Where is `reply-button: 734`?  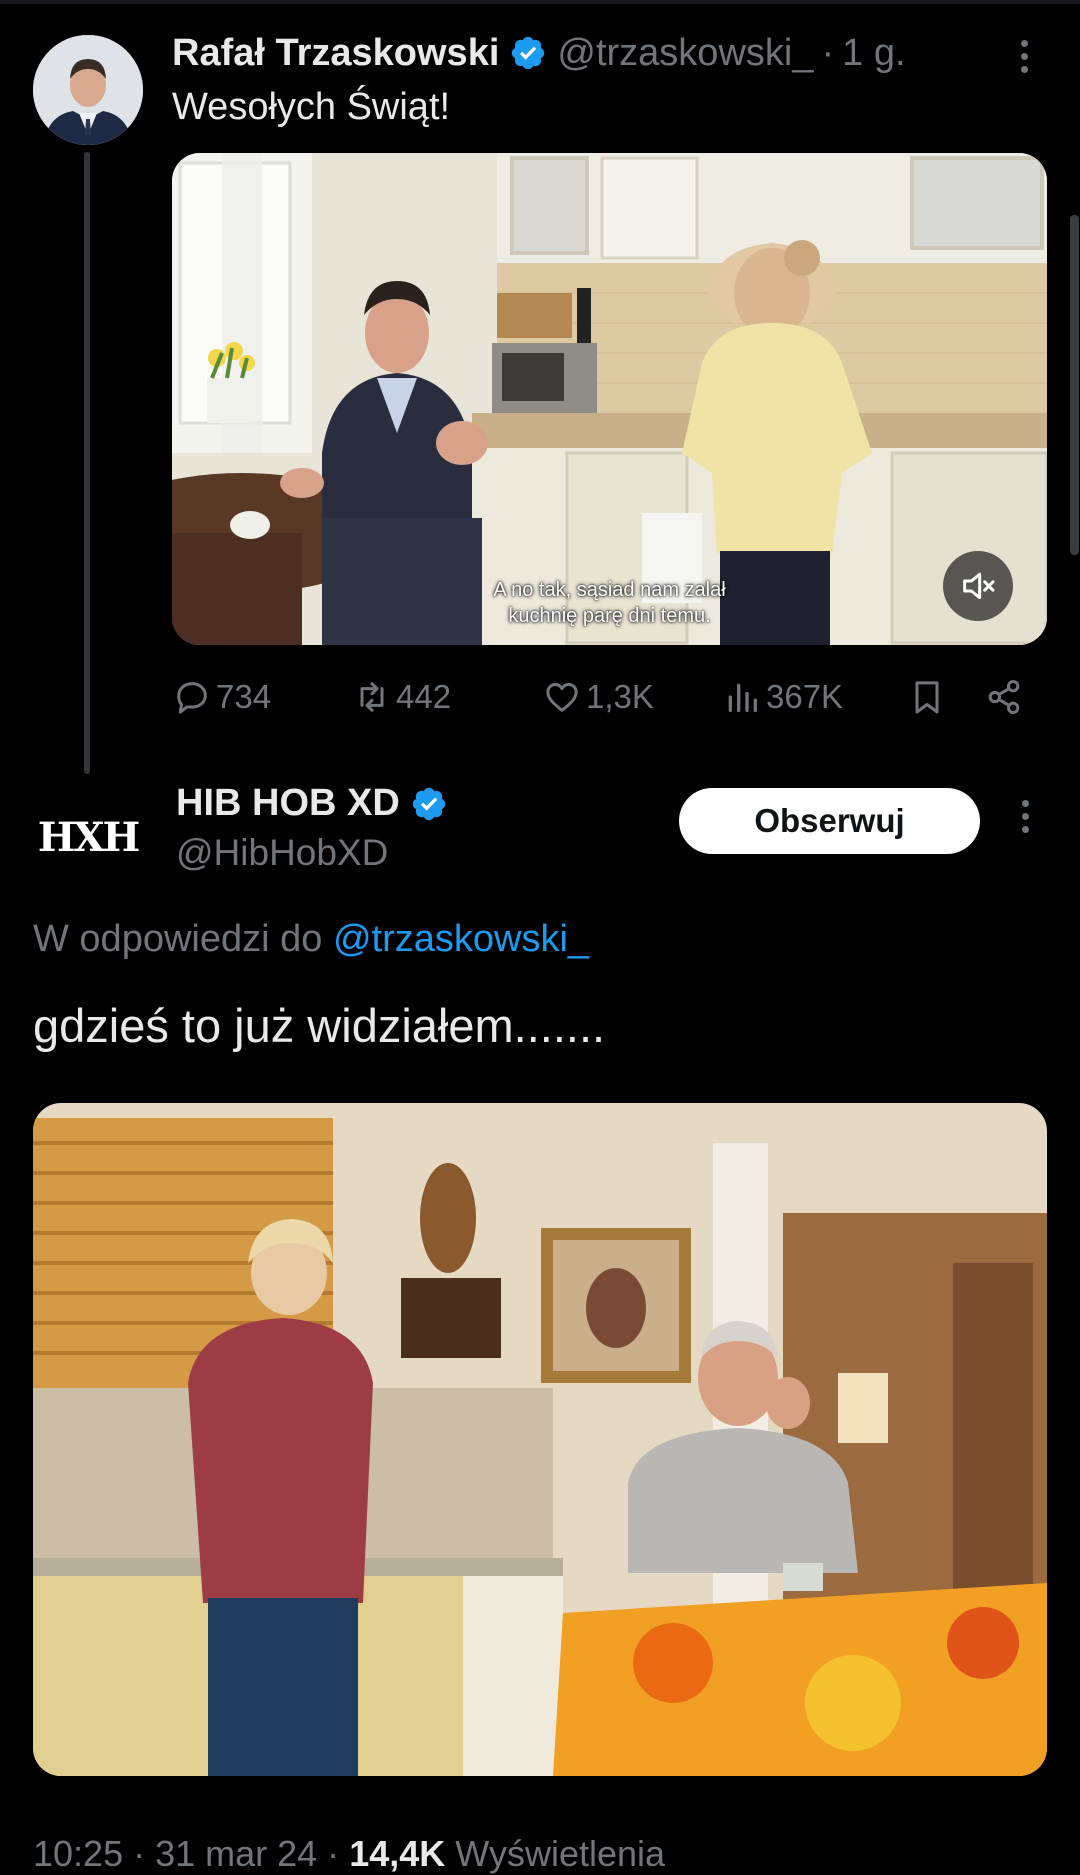 reply-button: 734 is located at coordinates (221, 697).